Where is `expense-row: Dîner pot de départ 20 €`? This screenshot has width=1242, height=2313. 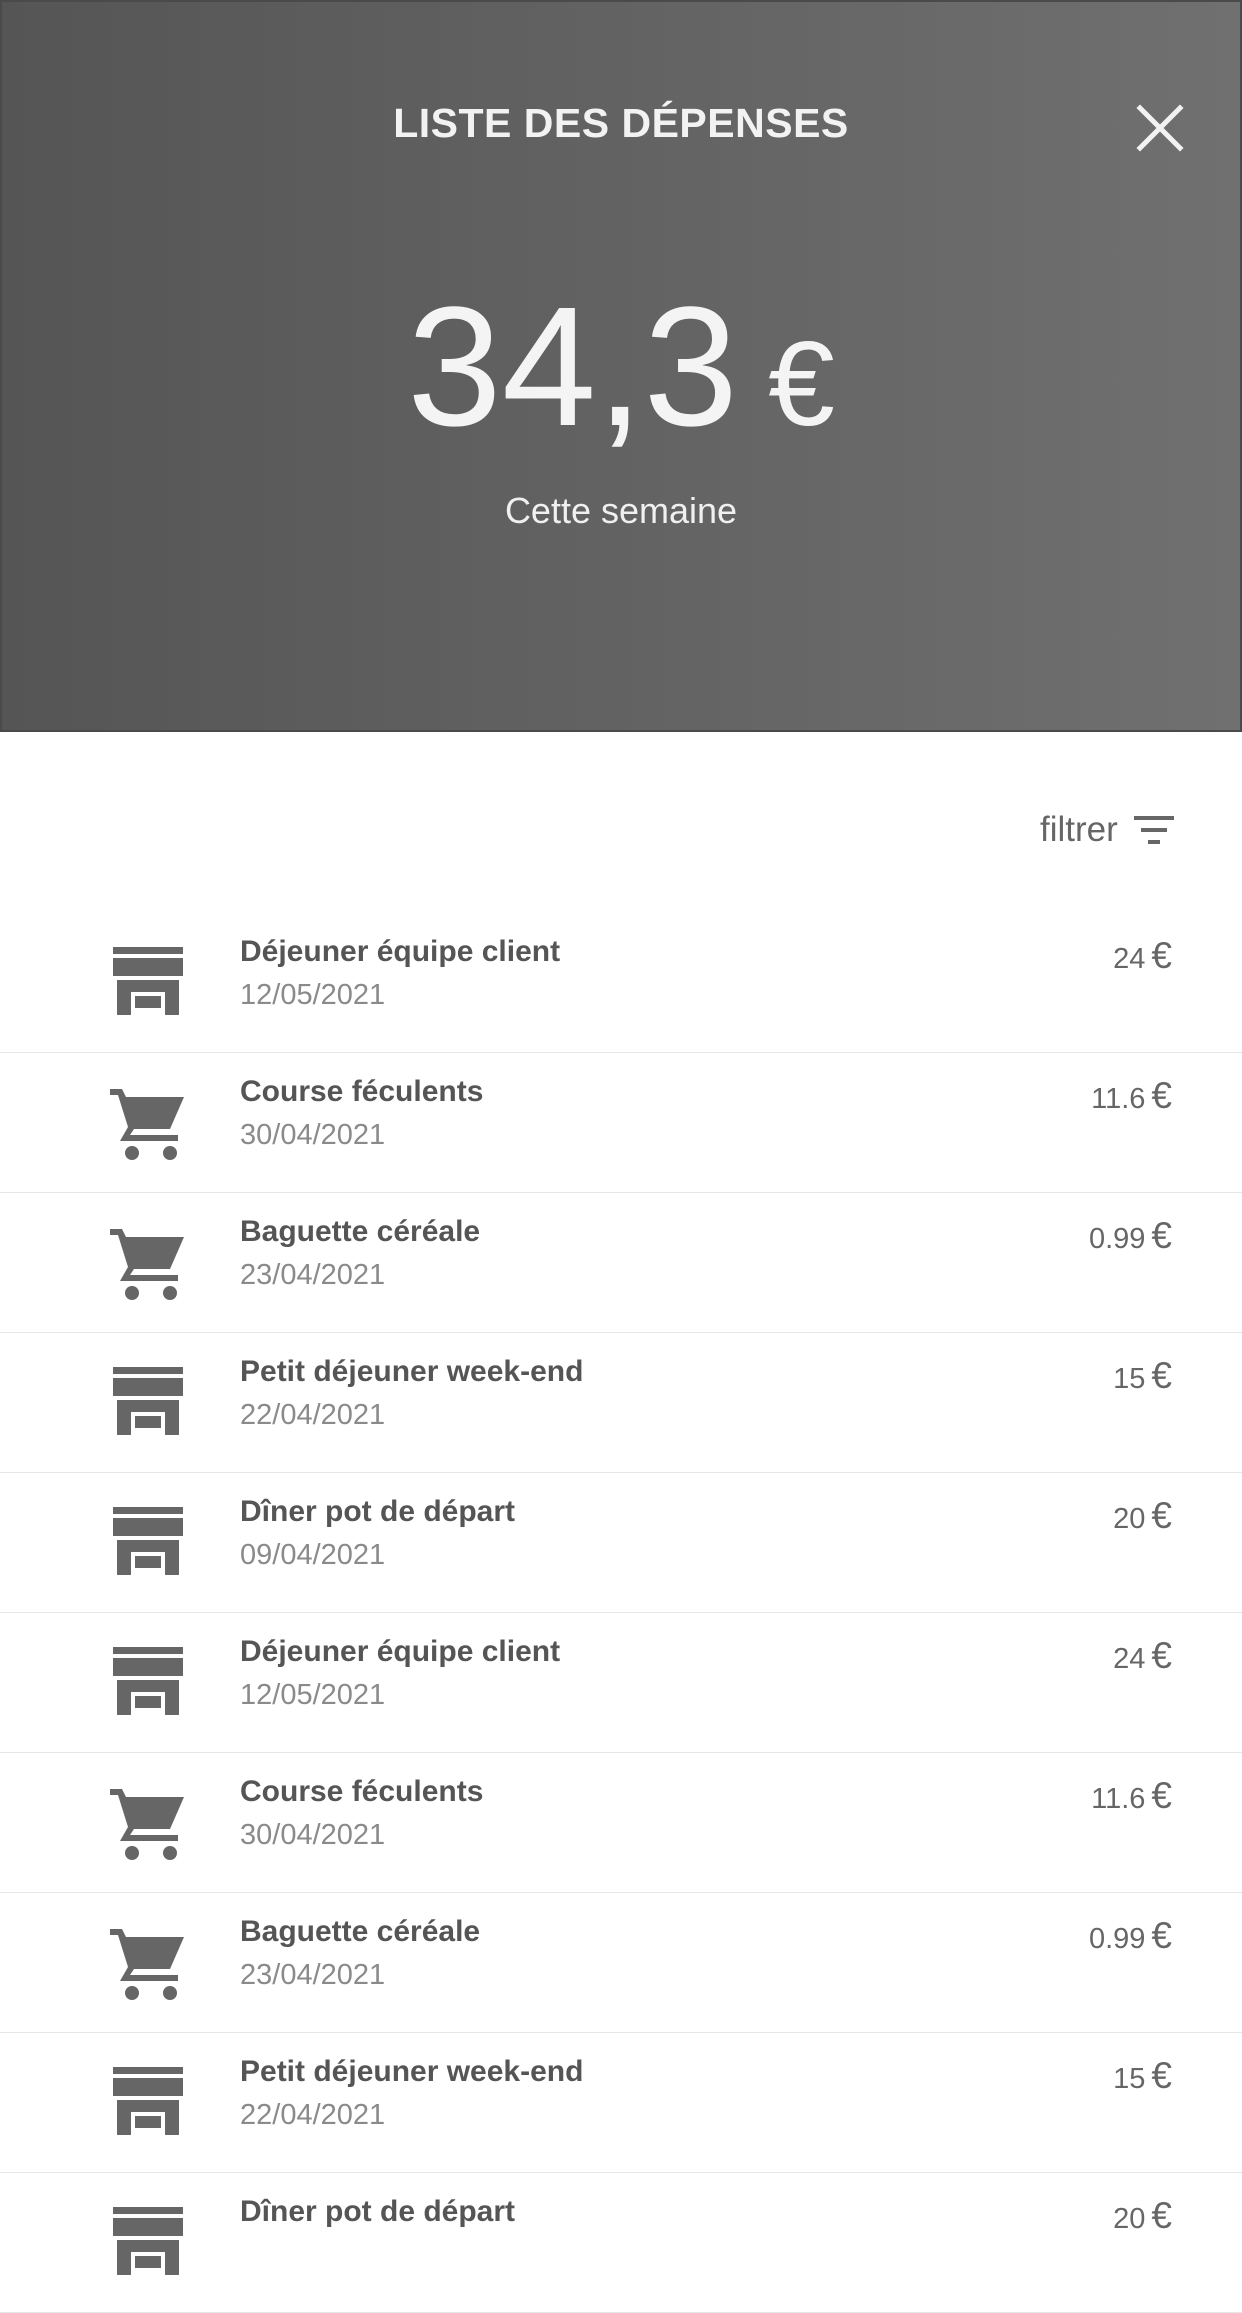
expense-row: Dîner pot de départ 20 € is located at coordinates (621, 2243).